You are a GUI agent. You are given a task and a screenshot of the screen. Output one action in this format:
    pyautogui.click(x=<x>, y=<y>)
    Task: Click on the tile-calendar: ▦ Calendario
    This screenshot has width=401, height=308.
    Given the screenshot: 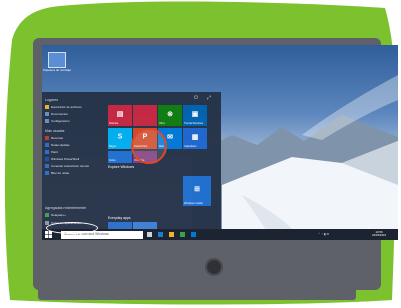 What is the action you would take?
    pyautogui.click(x=195, y=138)
    